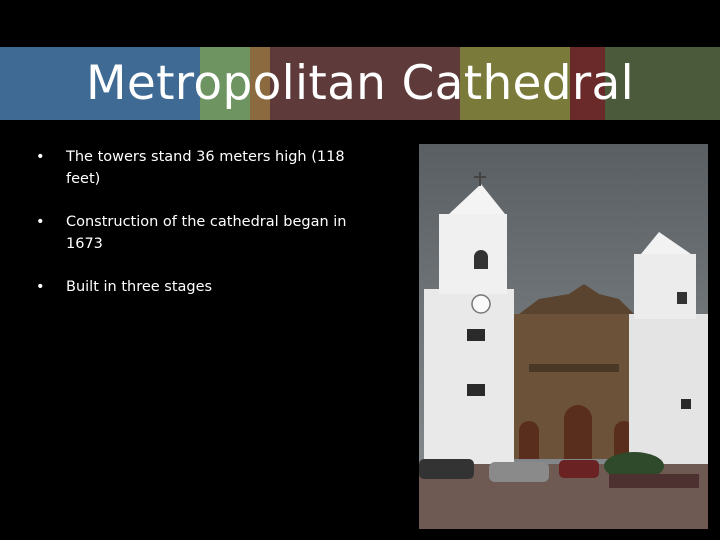 Image resolution: width=720 pixels, height=540 pixels. What do you see at coordinates (529, 440) in the screenshot?
I see `side-door` at bounding box center [529, 440].